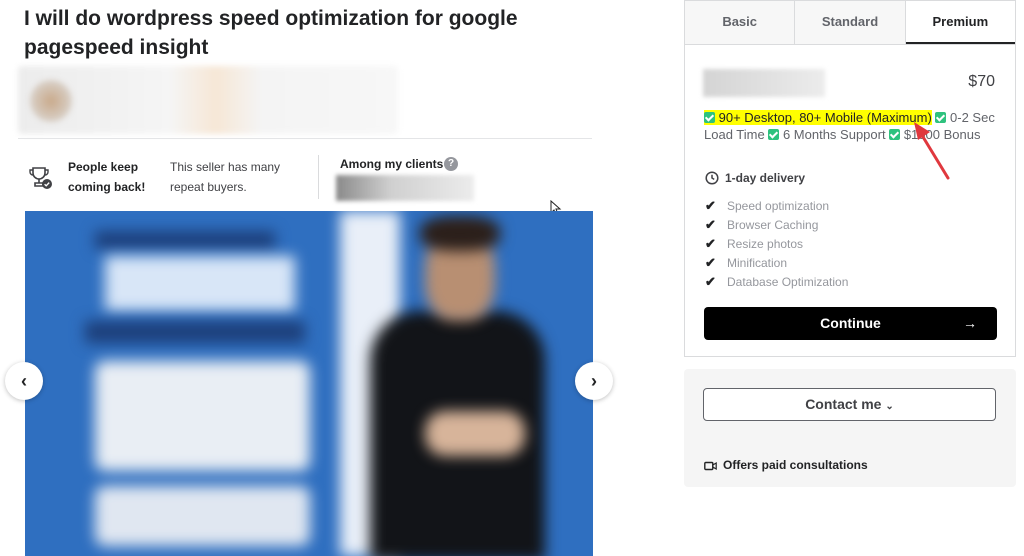  I want to click on package-tabs: Basic Standard Premium, so click(850, 23).